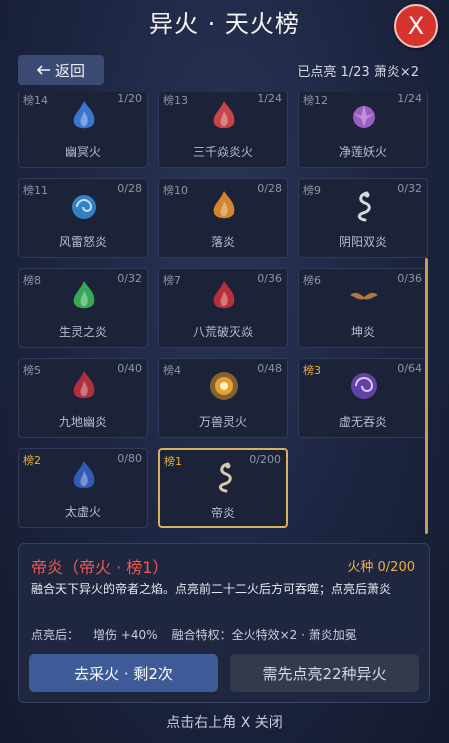 The image size is (449, 743). I want to click on detail-count: 火种 0/200, so click(381, 567).